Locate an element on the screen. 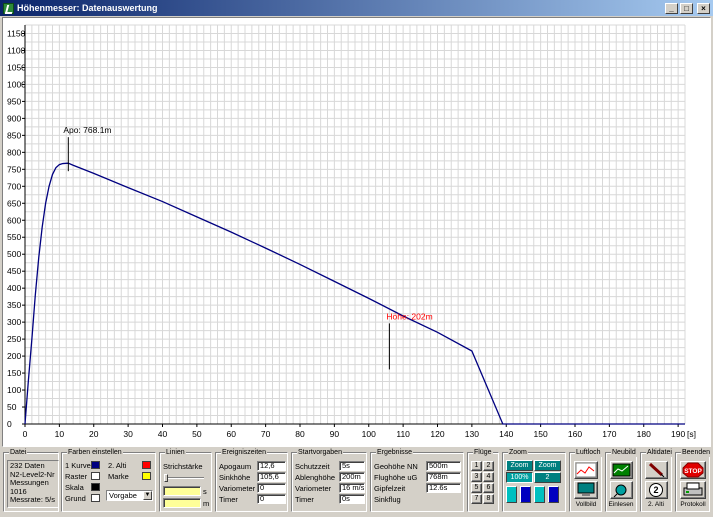 Image resolution: width=713 pixels, height=517 pixels. alti-badge: 2 is located at coordinates (655, 490).